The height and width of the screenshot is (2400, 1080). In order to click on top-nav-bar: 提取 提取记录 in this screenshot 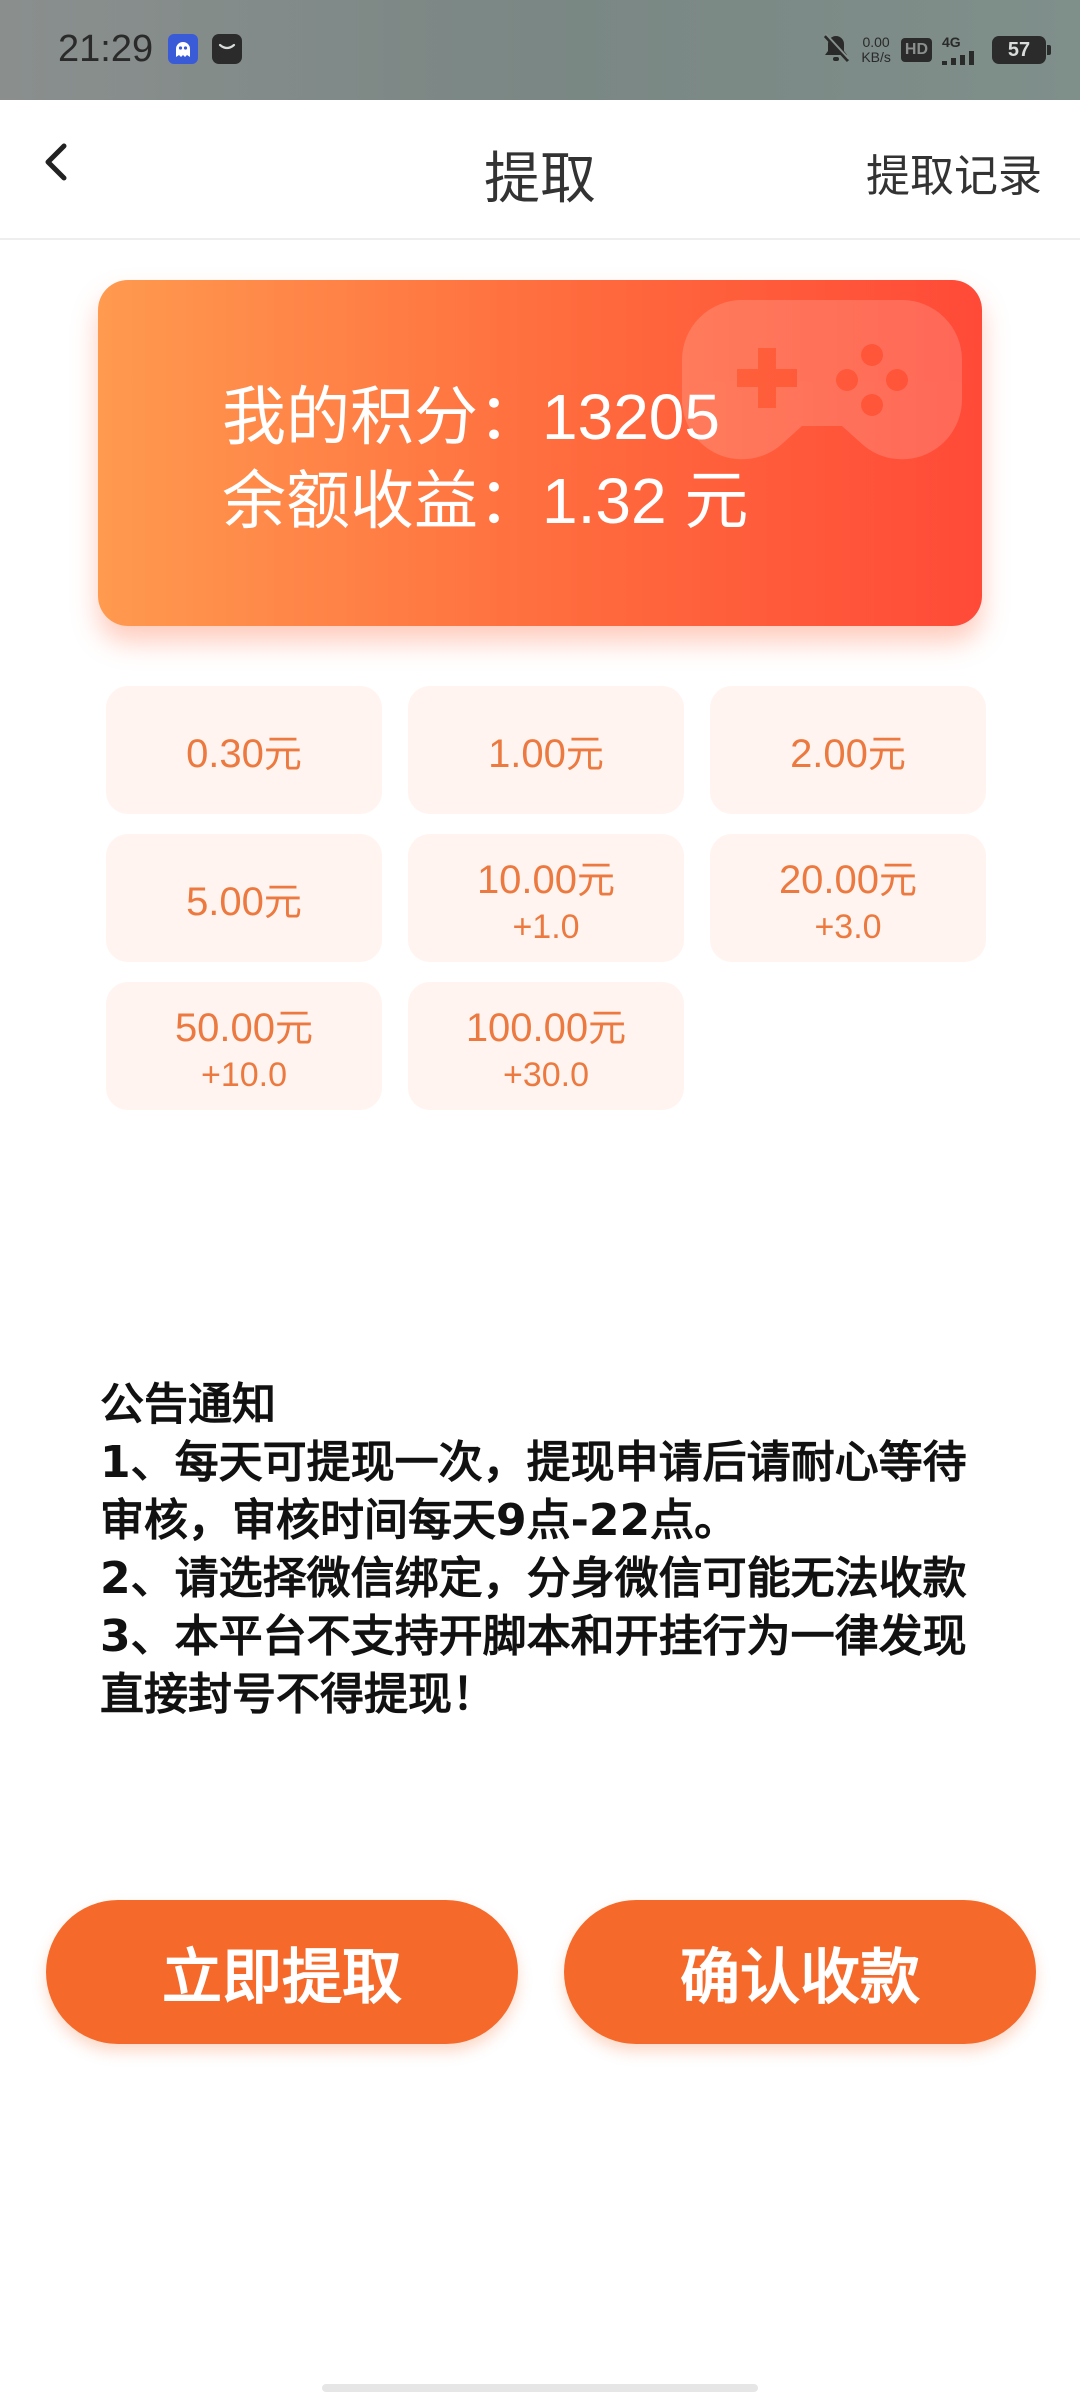, I will do `click(540, 170)`.